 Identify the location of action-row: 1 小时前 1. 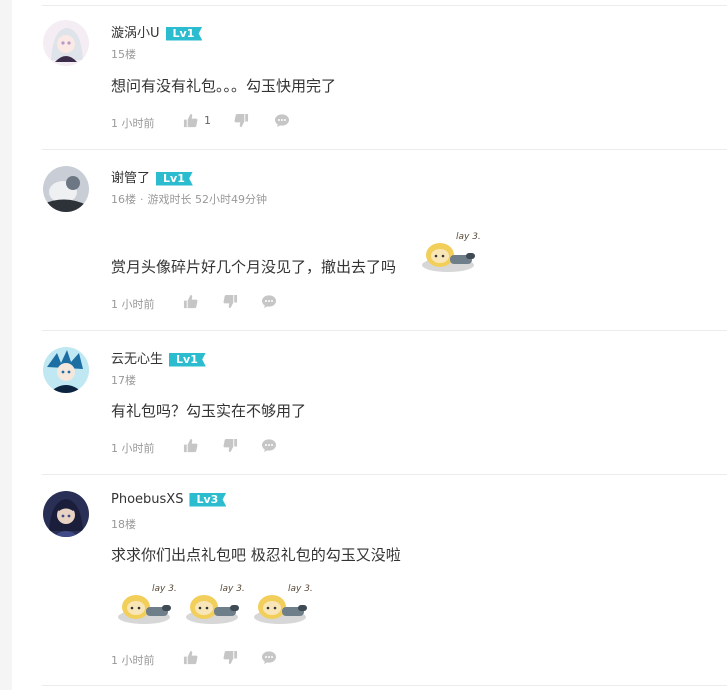
(211, 122).